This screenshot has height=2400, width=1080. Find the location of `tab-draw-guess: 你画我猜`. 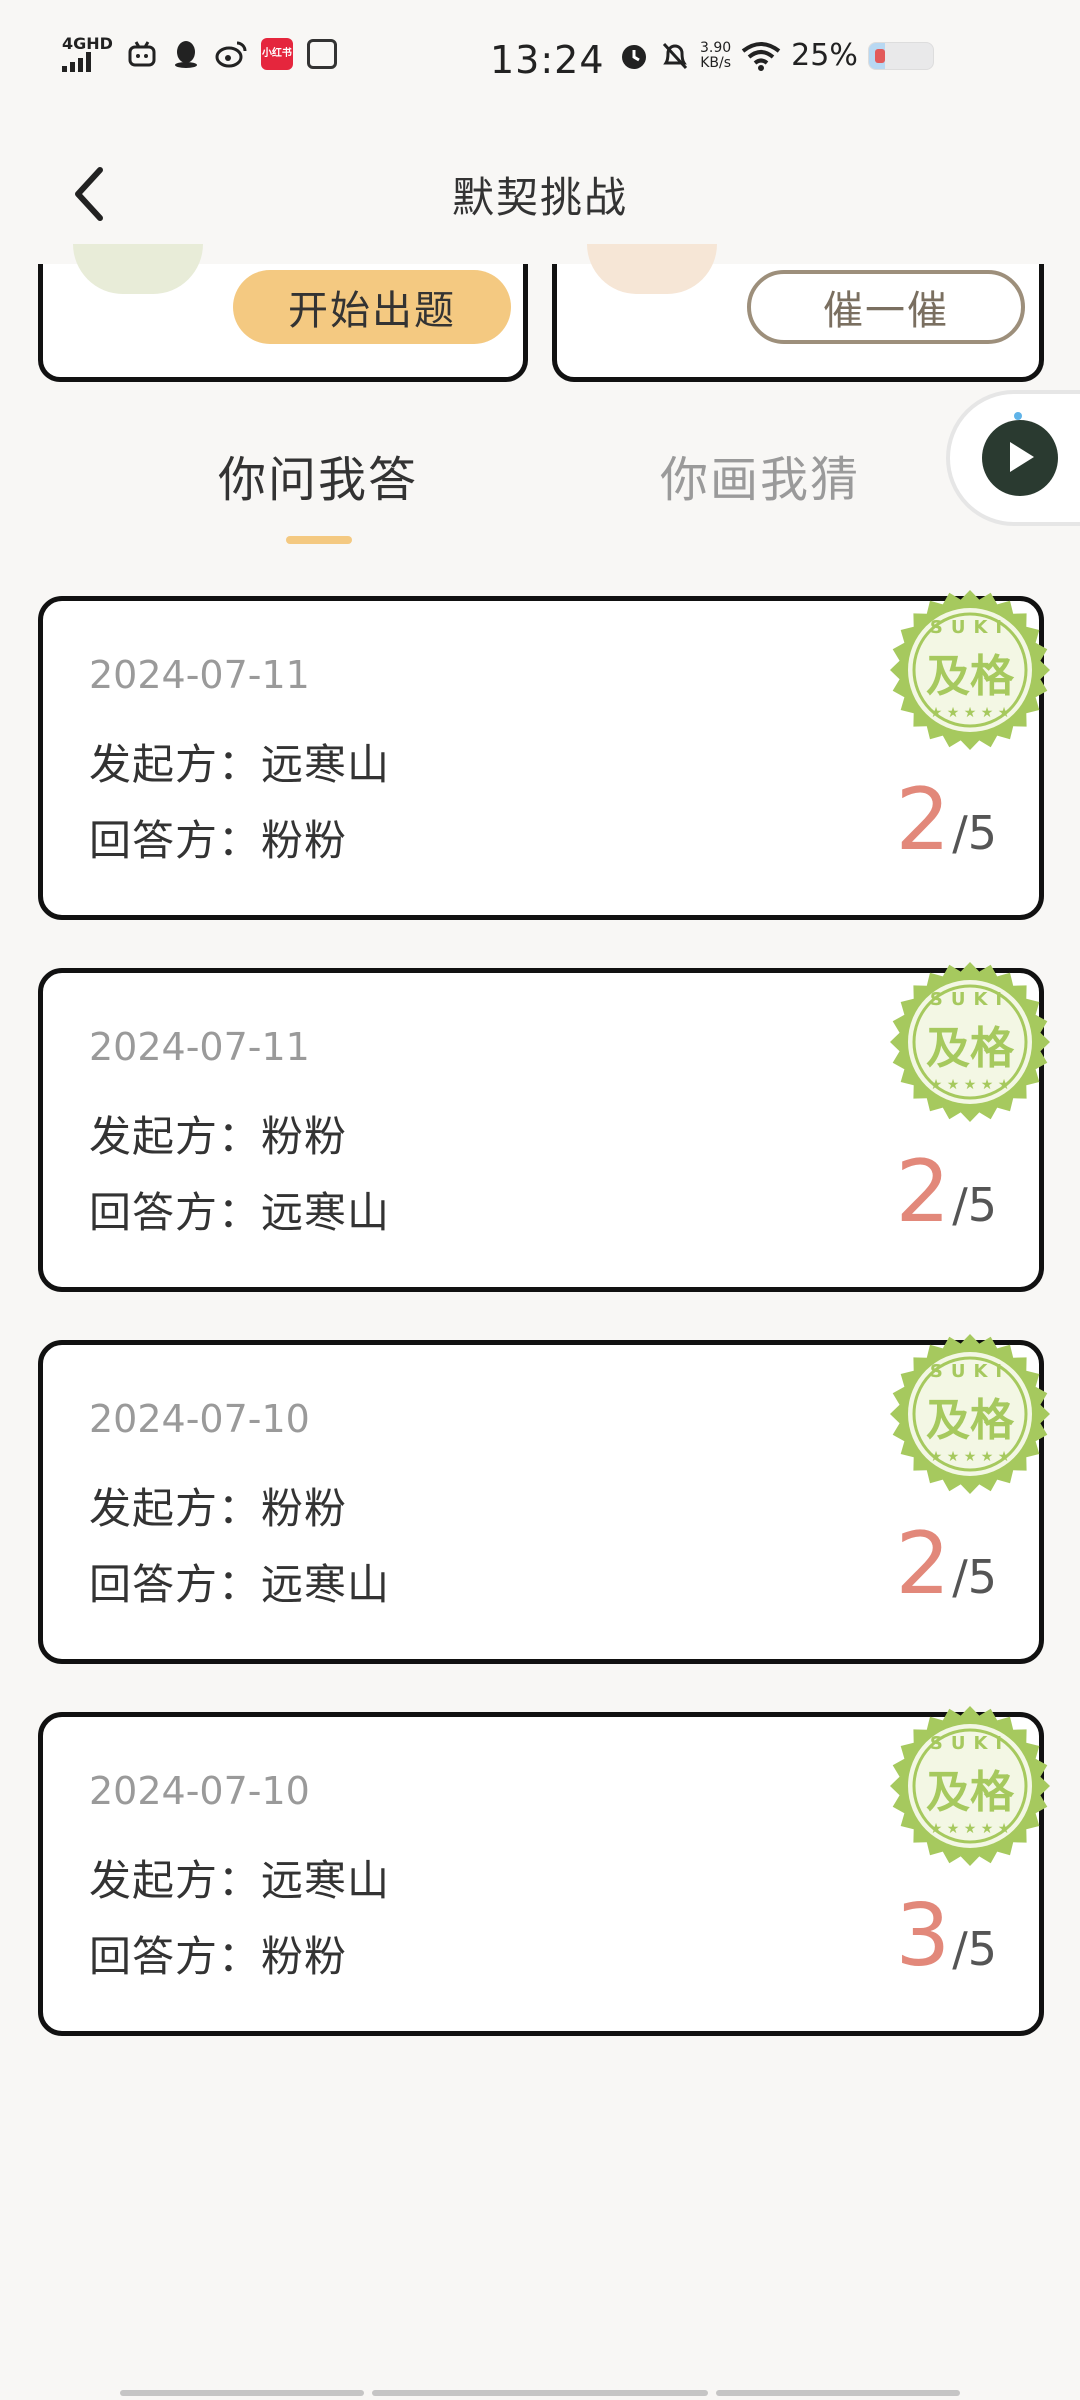

tab-draw-guess: 你画我猜 is located at coordinates (760, 475).